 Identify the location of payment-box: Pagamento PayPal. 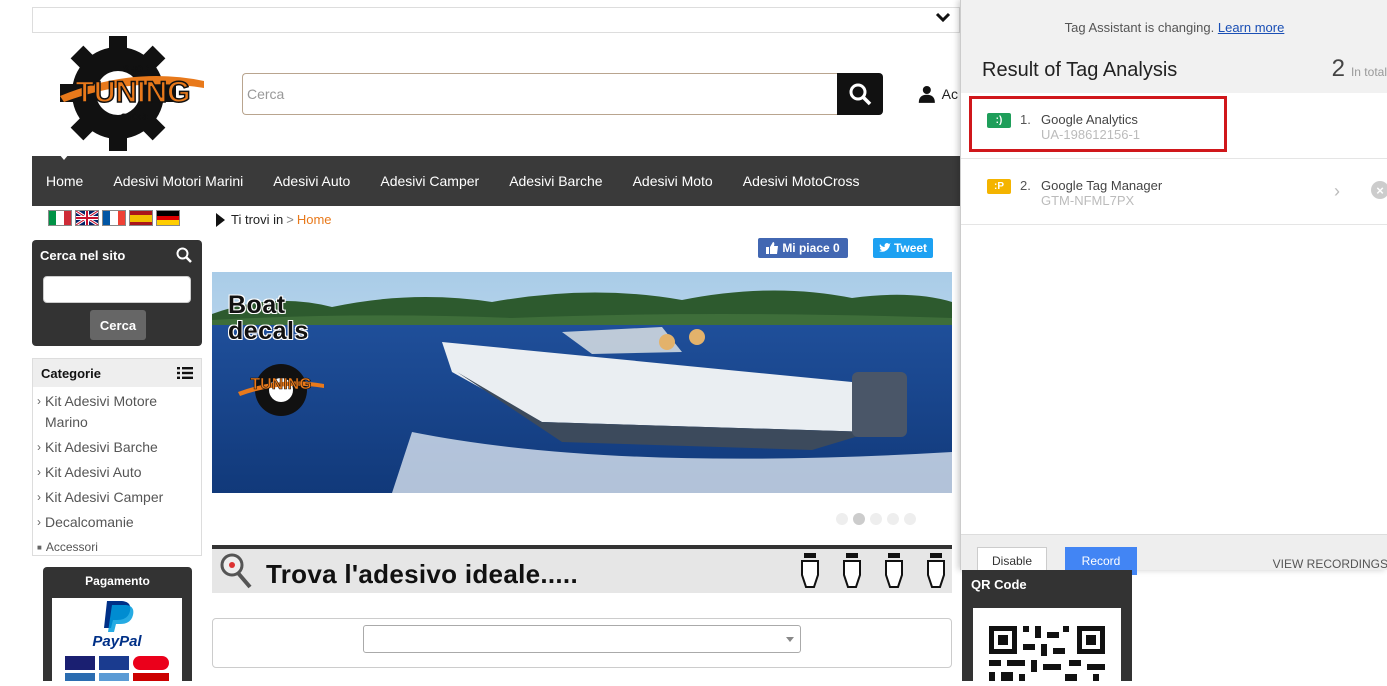
(117, 624).